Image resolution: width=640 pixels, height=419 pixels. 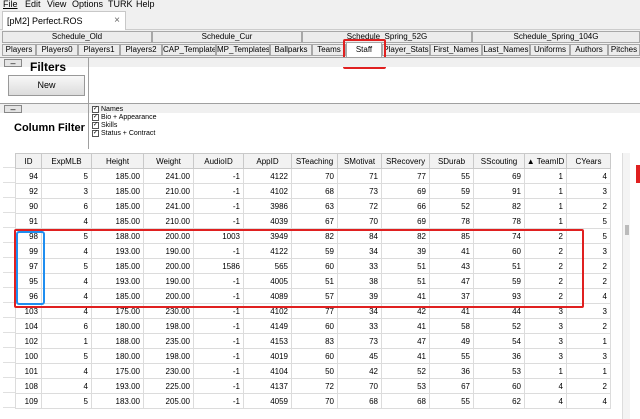 I want to click on grid-cell: 241.00, so click(x=168, y=176).